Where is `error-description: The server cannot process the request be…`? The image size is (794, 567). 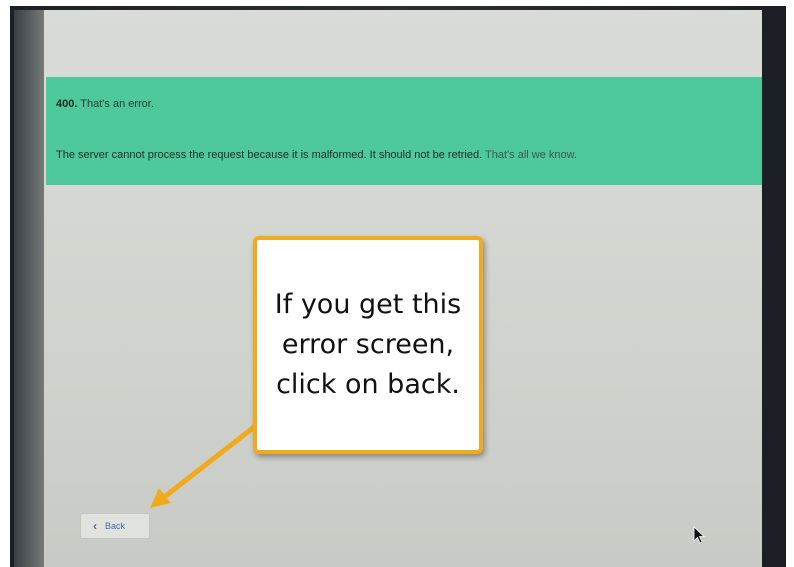 error-description: The server cannot process the request be… is located at coordinates (316, 155).